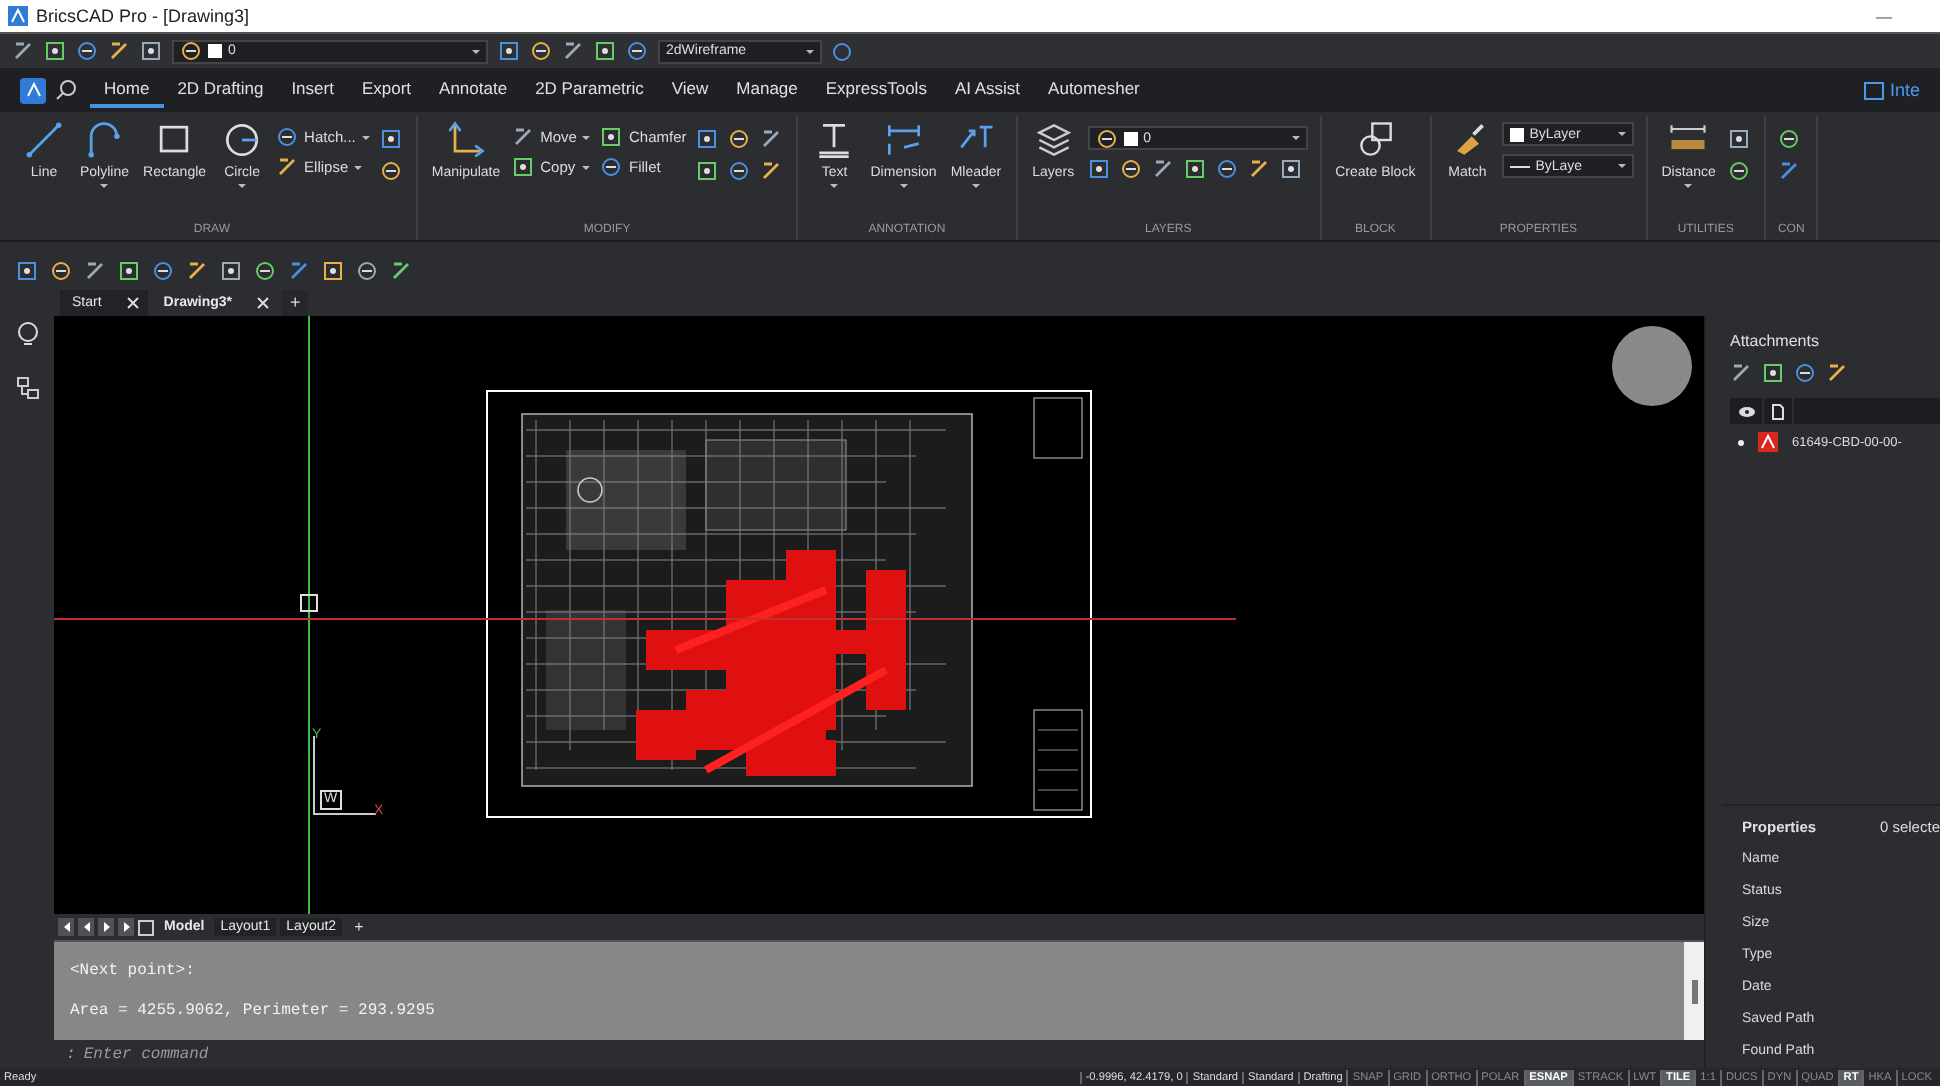 The height and width of the screenshot is (1086, 1940). Describe the element at coordinates (466, 140) in the screenshot. I see `corner-arrows-icon` at that location.